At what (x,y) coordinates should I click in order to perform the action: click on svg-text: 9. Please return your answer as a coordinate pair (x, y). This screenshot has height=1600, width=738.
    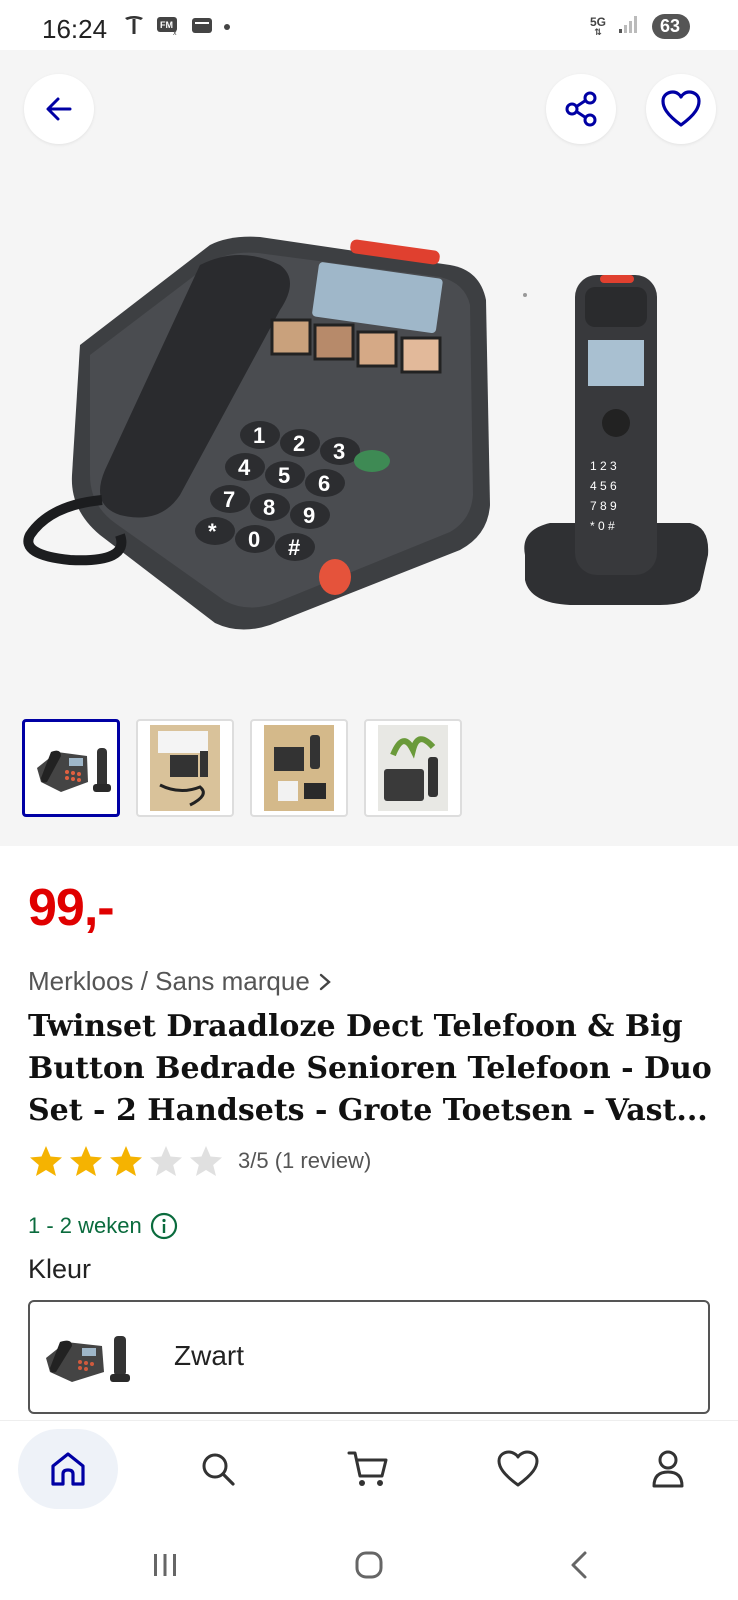
    Looking at the image, I should click on (309, 515).